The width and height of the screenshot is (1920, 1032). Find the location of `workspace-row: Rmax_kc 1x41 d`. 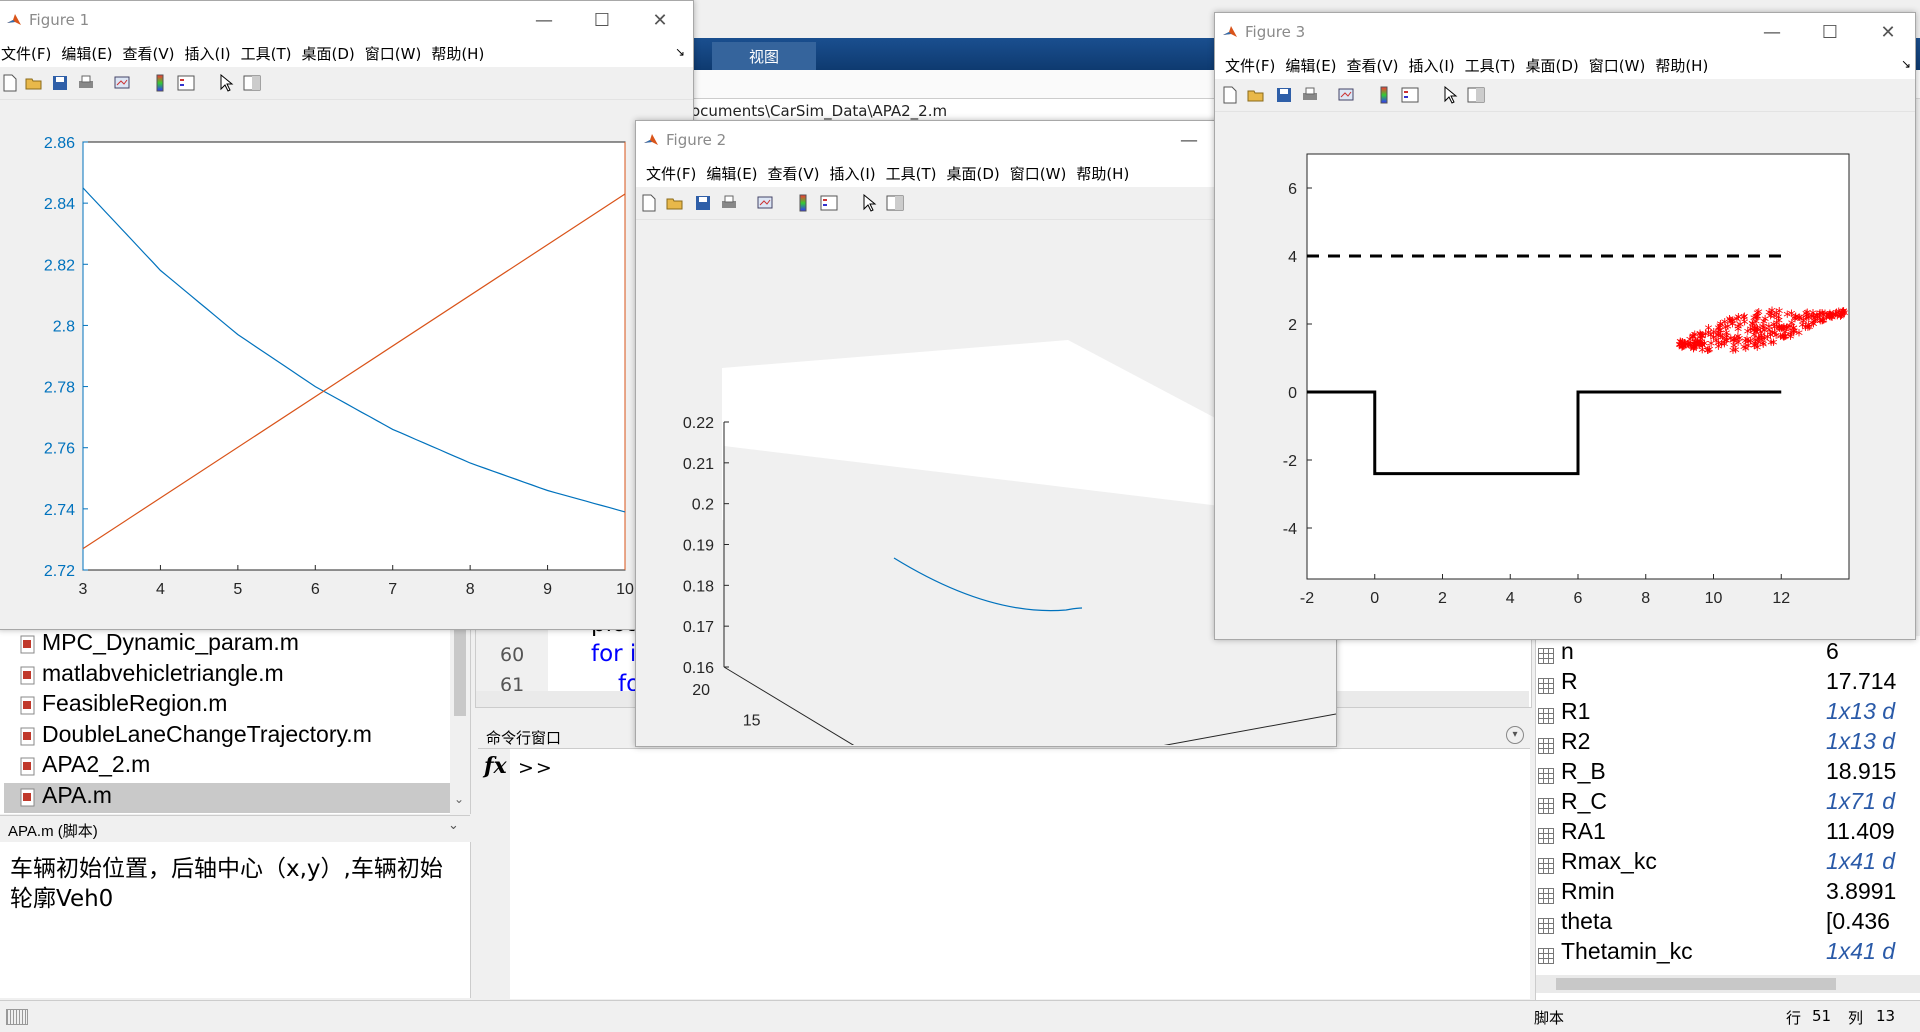

workspace-row: Rmax_kc 1x41 d is located at coordinates (1721, 863).